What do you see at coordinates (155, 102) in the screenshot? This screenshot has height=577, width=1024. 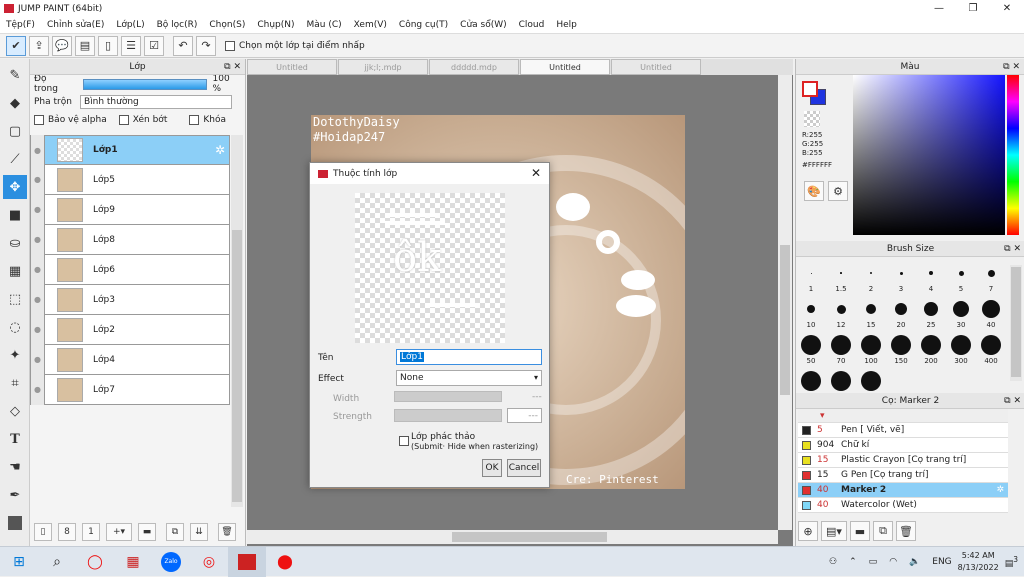 I see `blend-mode-select: Bình thường` at bounding box center [155, 102].